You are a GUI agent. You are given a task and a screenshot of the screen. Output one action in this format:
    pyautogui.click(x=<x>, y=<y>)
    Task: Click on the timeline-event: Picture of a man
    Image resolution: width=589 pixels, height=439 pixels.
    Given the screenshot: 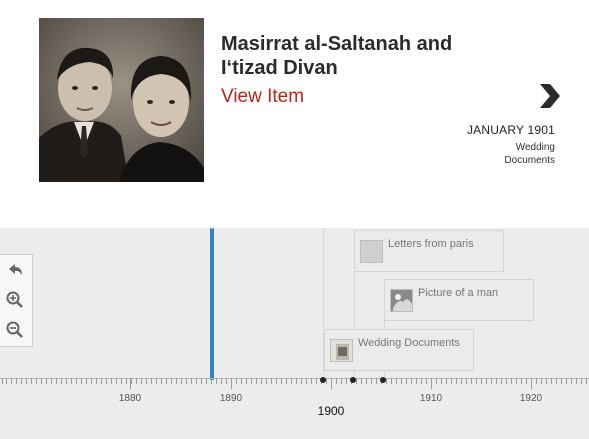 What is the action you would take?
    pyautogui.click(x=459, y=300)
    